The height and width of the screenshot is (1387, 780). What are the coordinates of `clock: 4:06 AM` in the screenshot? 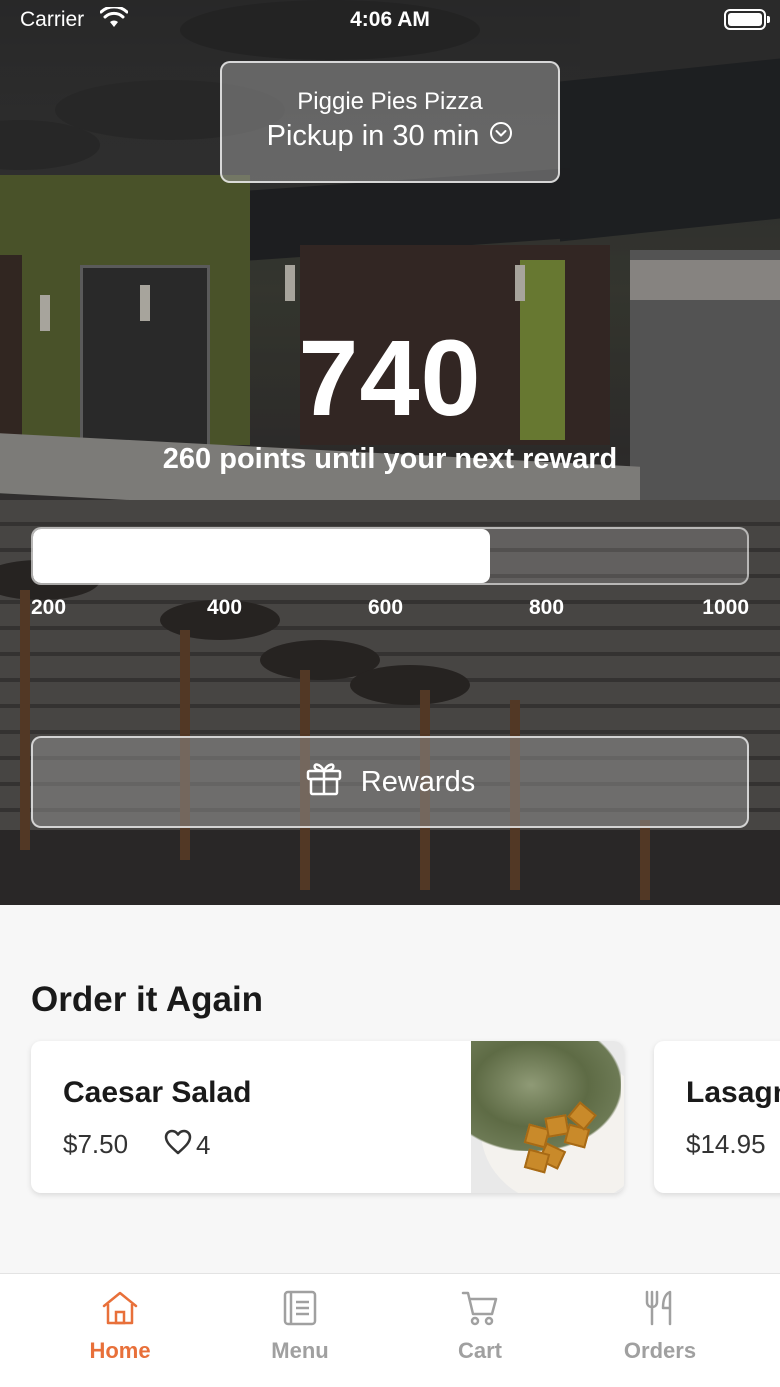 It's located at (390, 19).